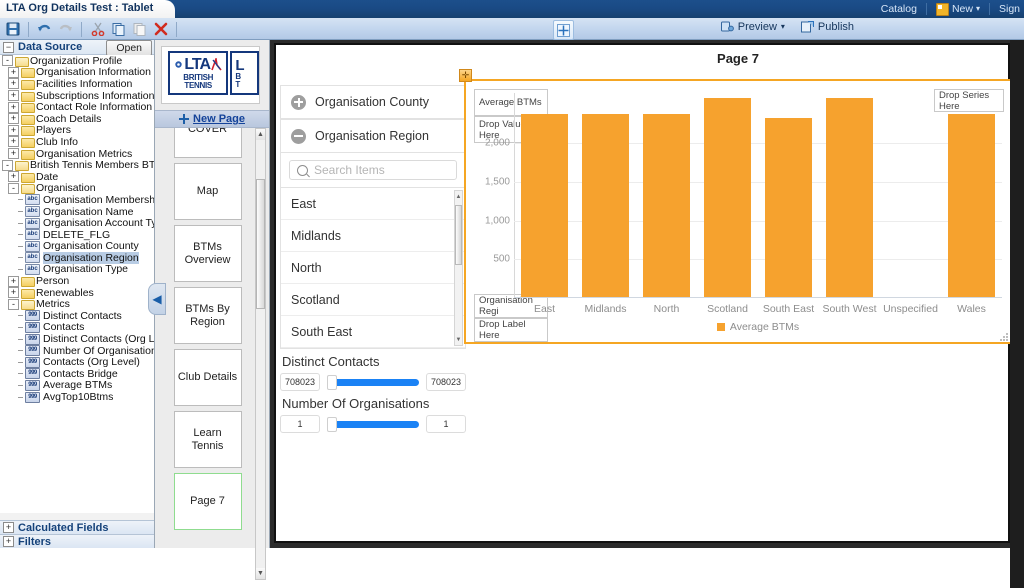 The height and width of the screenshot is (588, 1024). Describe the element at coordinates (77, 351) in the screenshot. I see `tree-node: 999 Number Of Organisations` at that location.